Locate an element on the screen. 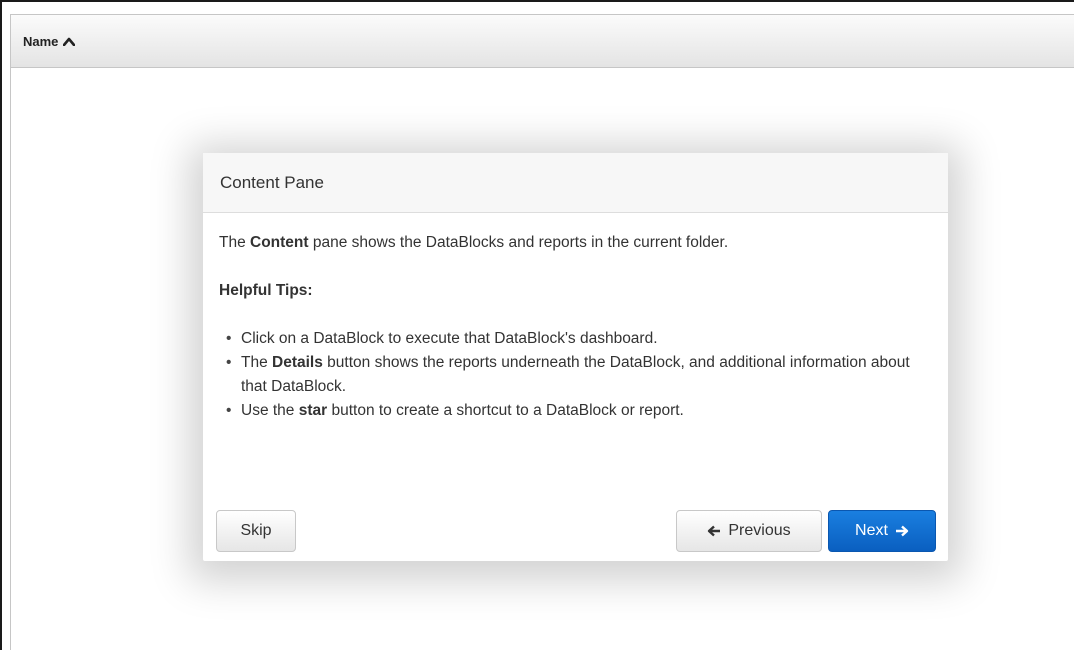 The width and height of the screenshot is (1074, 650). tip-bold: Details is located at coordinates (297, 362).